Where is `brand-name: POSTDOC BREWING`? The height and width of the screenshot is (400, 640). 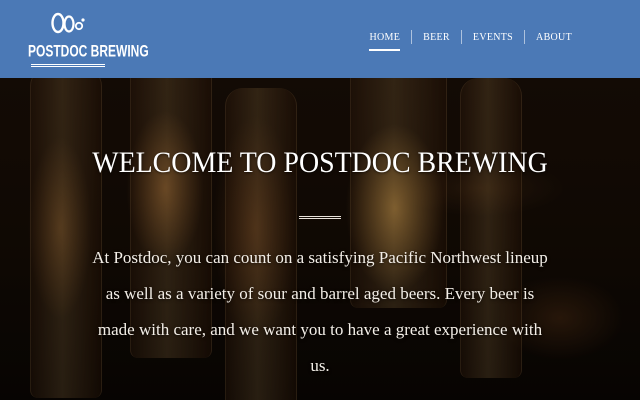
brand-name: POSTDOC BREWING is located at coordinates (88, 51).